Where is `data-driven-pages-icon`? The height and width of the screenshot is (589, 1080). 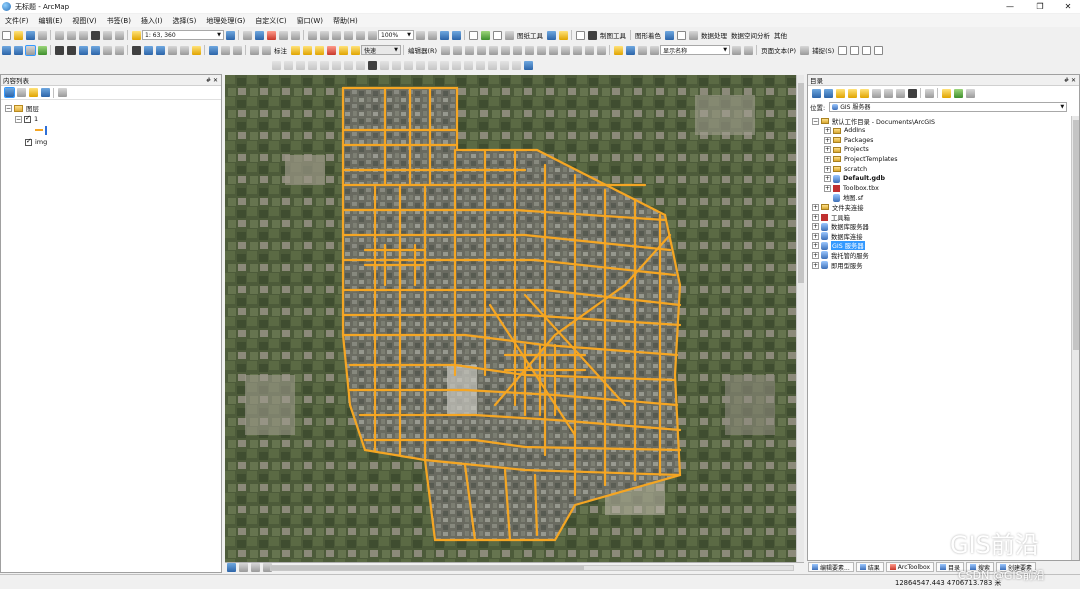
data-driven-pages-icon is located at coordinates (456, 35).